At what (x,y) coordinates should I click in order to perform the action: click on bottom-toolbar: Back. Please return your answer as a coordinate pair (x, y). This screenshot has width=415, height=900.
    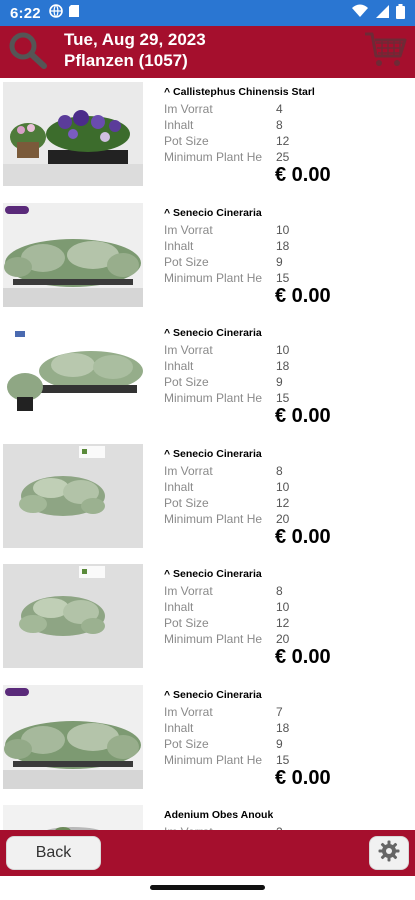
    Looking at the image, I should click on (207, 853).